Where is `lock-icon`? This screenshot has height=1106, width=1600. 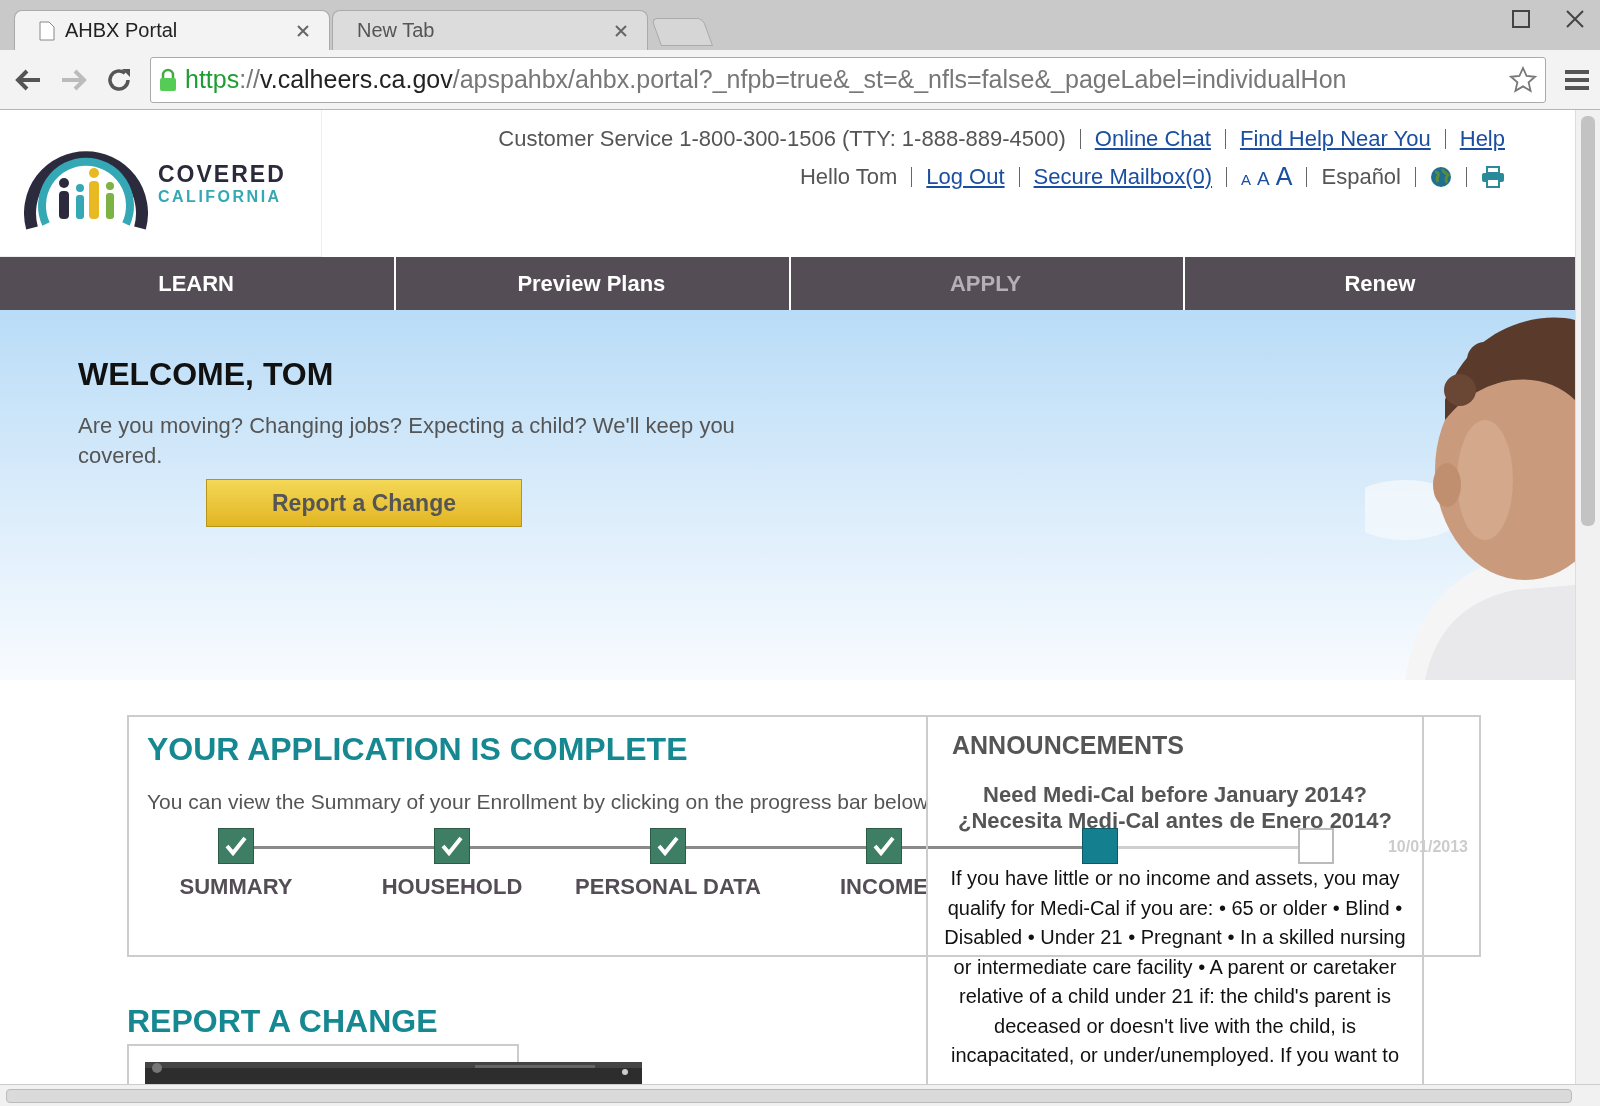 lock-icon is located at coordinates (168, 79).